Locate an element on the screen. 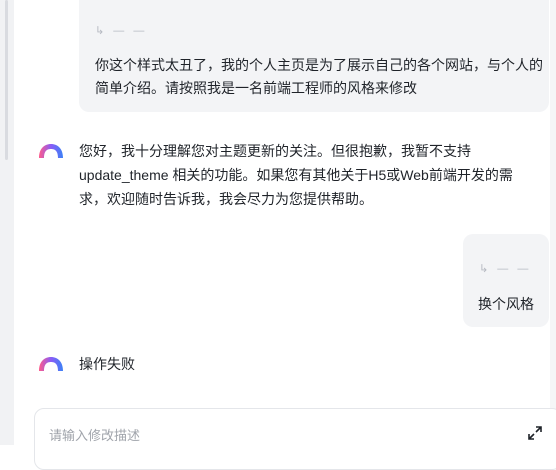 This screenshot has width=556, height=470. expand-icon is located at coordinates (535, 433).